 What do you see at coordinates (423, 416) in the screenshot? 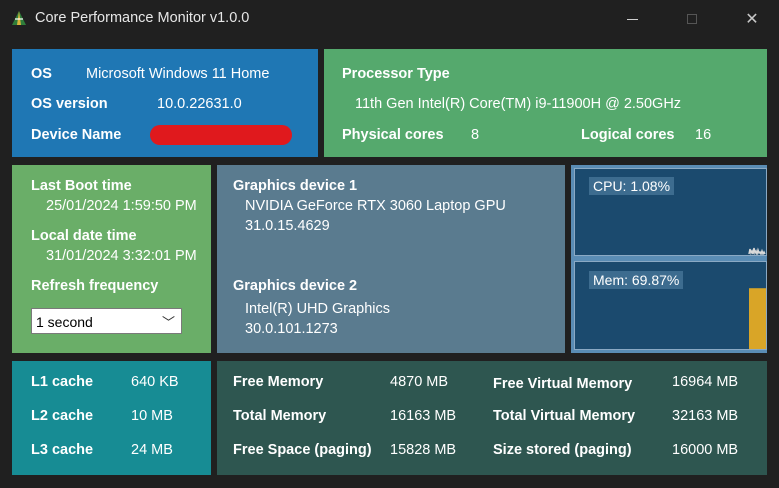
I see `total-memory-value: 16163 MB` at bounding box center [423, 416].